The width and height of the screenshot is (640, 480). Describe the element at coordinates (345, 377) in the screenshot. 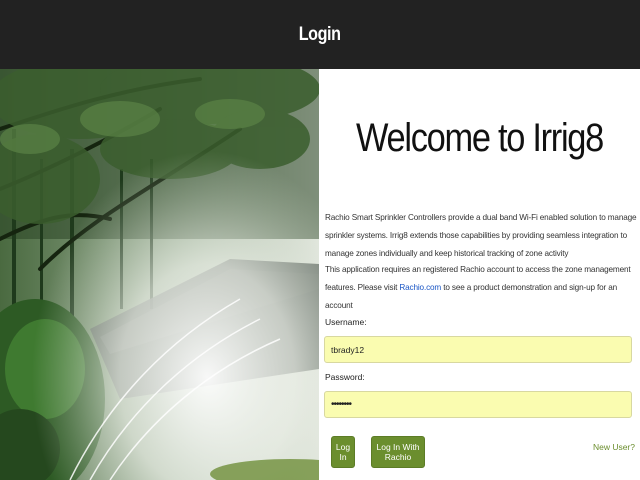

I see `password-label: Password:` at that location.